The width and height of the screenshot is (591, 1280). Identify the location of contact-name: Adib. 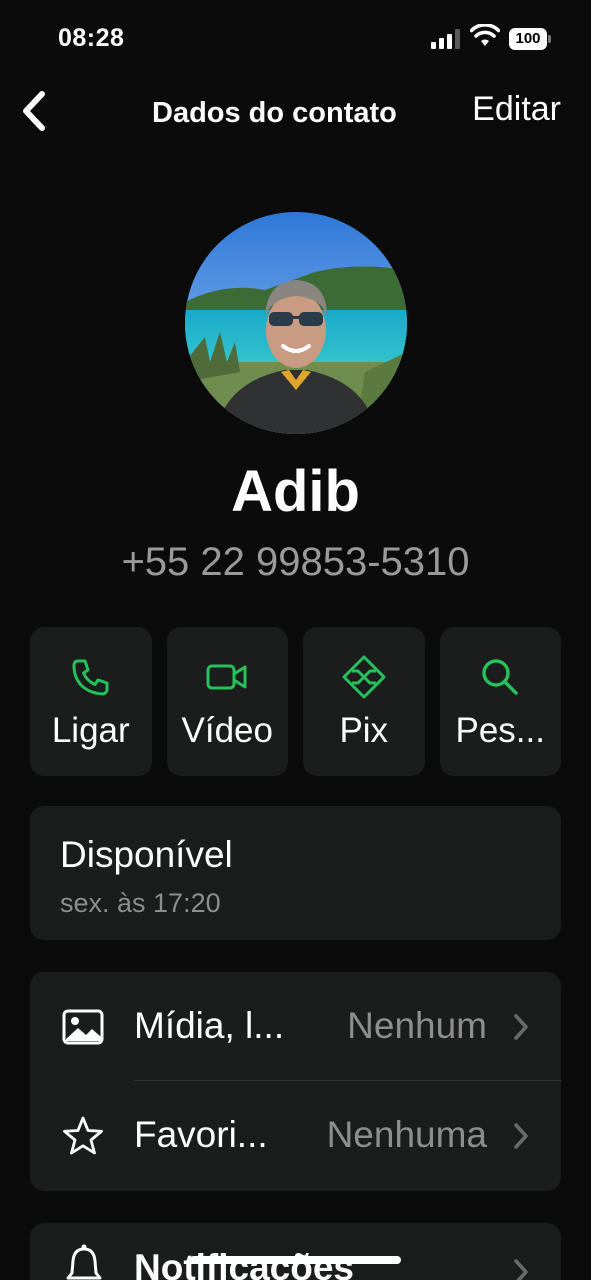
(295, 491).